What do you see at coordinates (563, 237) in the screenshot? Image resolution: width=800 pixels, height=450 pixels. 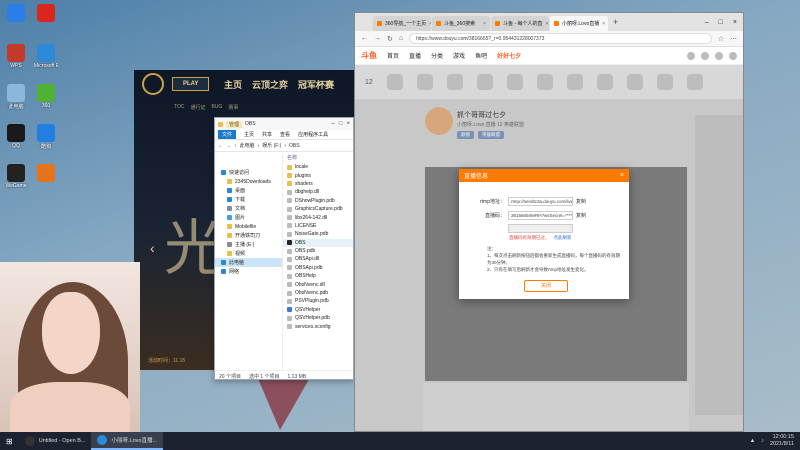 I see `refresh-link: 点此刷新` at bounding box center [563, 237].